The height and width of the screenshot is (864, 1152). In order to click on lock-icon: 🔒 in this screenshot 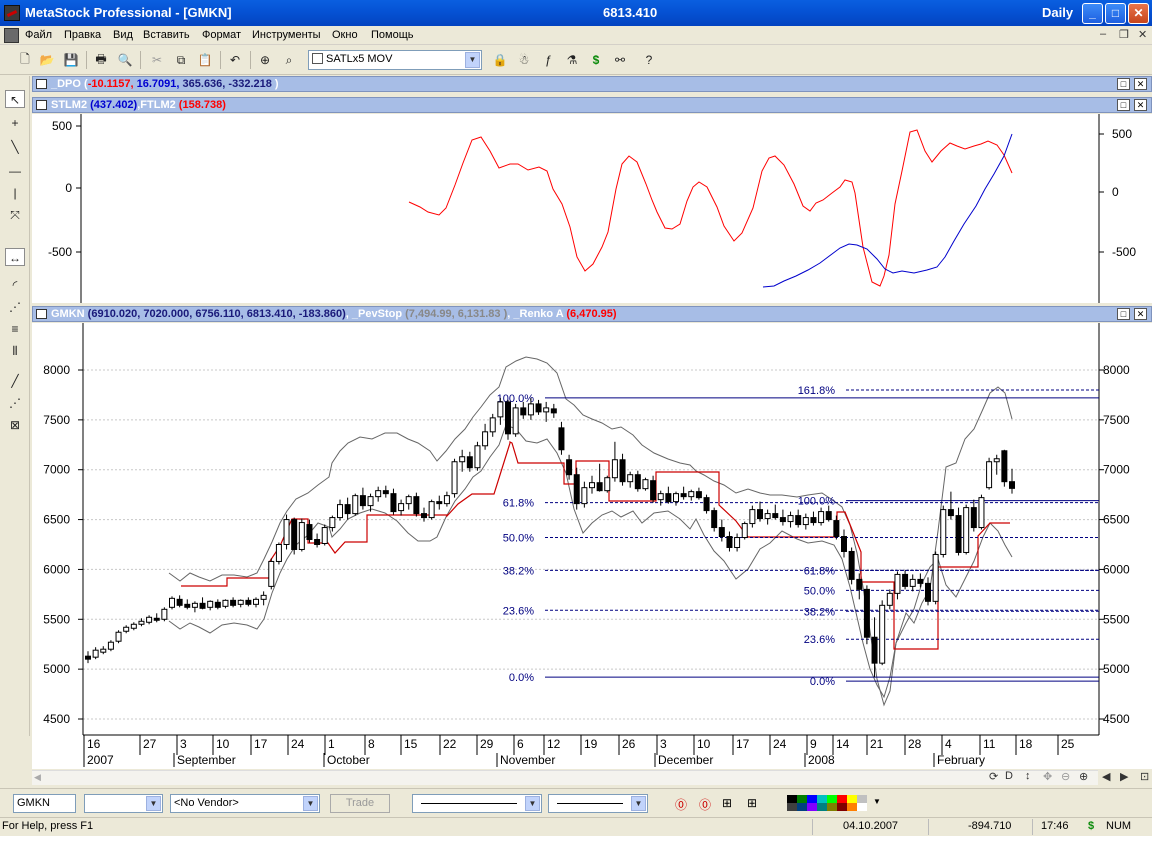, I will do `click(500, 60)`.